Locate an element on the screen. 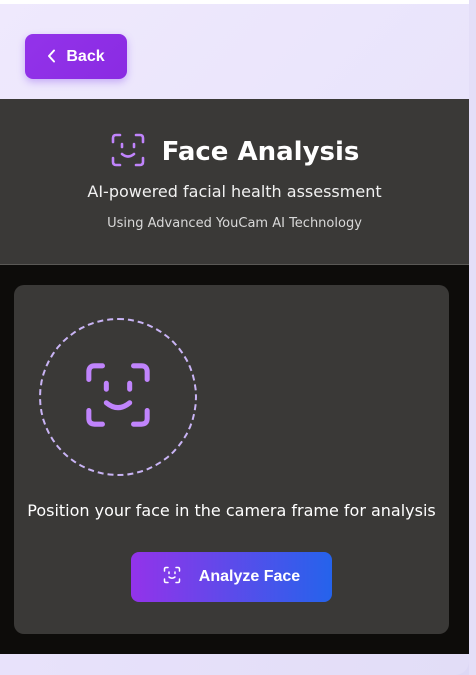 Image resolution: width=476 pixels, height=675 pixels. camera-frame is located at coordinates (118, 397).